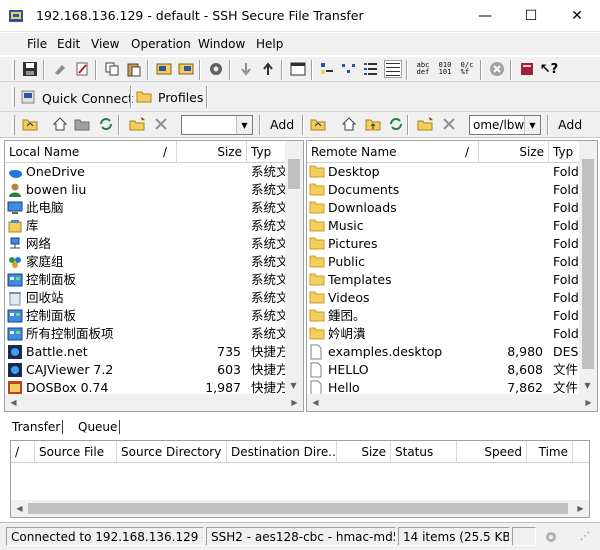 Image resolution: width=600 pixels, height=550 pixels. Describe the element at coordinates (154, 334) in the screenshot. I see `local-file-row: 所有控制面板项 系统文` at that location.